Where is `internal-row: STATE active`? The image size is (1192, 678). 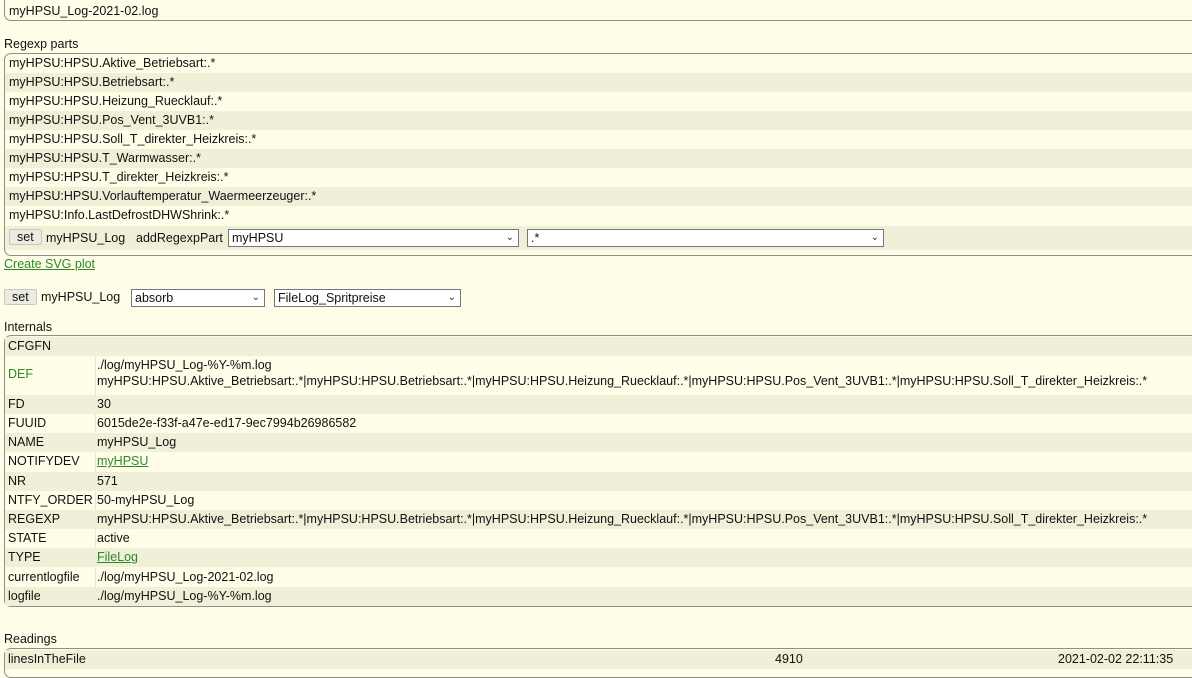
internal-row: STATE active is located at coordinates (598, 538).